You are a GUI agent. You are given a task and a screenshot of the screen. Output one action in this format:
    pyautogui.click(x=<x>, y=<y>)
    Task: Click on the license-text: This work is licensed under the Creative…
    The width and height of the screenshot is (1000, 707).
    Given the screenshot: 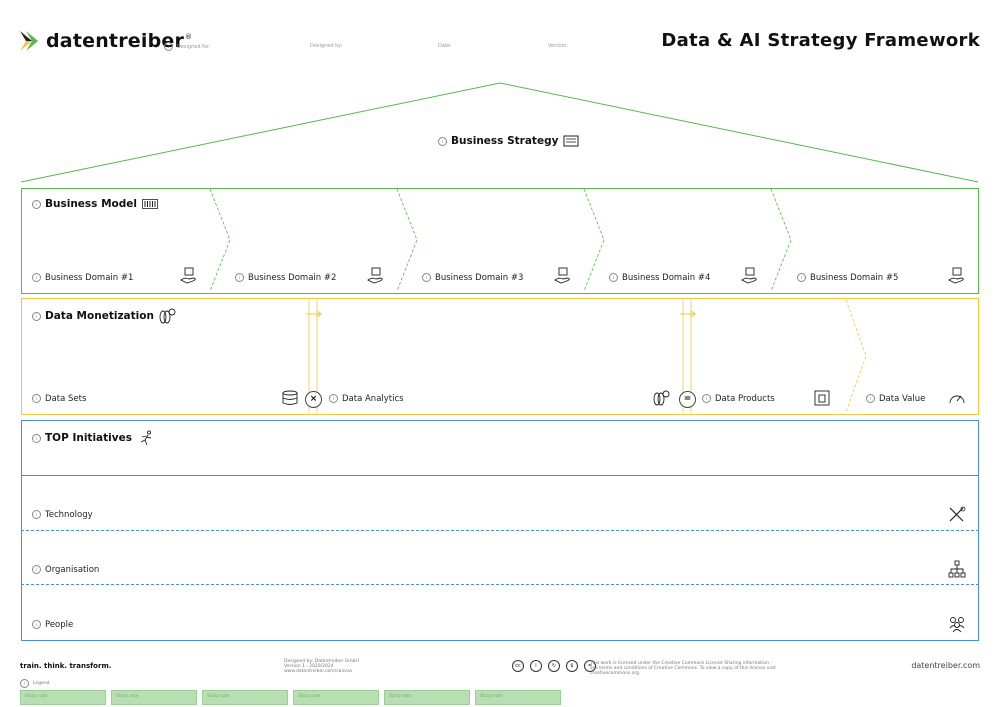 What is the action you would take?
    pyautogui.click(x=683, y=668)
    